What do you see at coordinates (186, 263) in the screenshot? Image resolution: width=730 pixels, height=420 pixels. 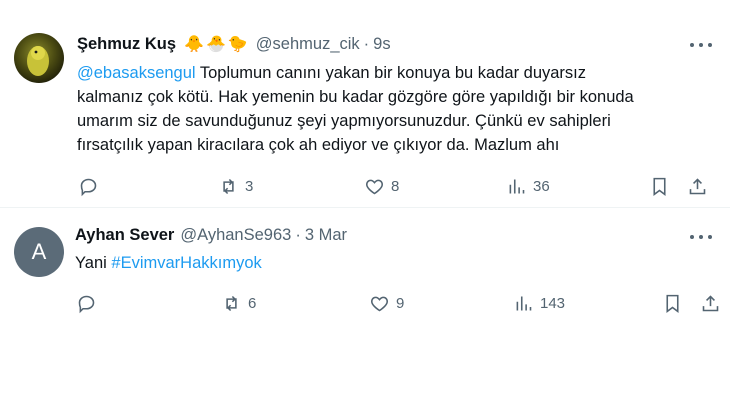 I see `hashtag-link: #EvimvarHakkımyok` at bounding box center [186, 263].